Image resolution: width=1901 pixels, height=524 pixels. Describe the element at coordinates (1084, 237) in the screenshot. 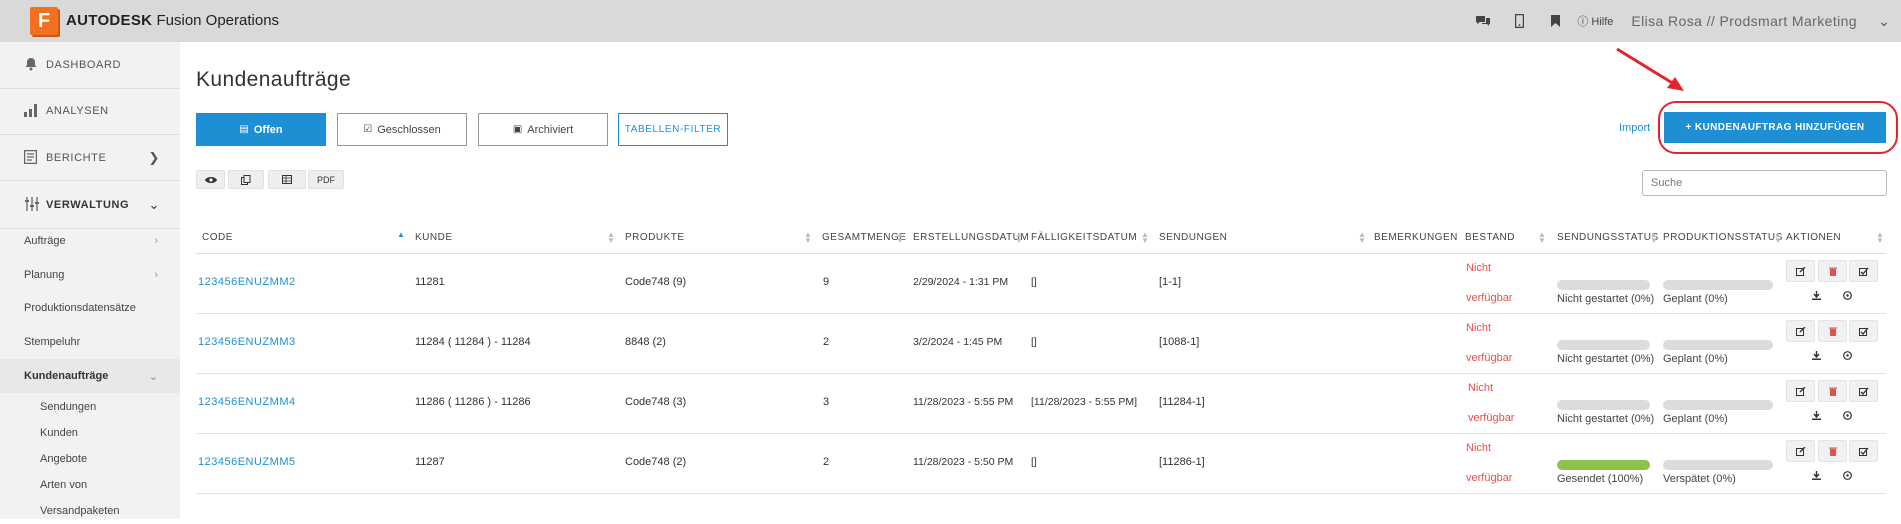

I see `col-faelligkeitsdatum: FÄLLIGKEITSDATUM` at that location.